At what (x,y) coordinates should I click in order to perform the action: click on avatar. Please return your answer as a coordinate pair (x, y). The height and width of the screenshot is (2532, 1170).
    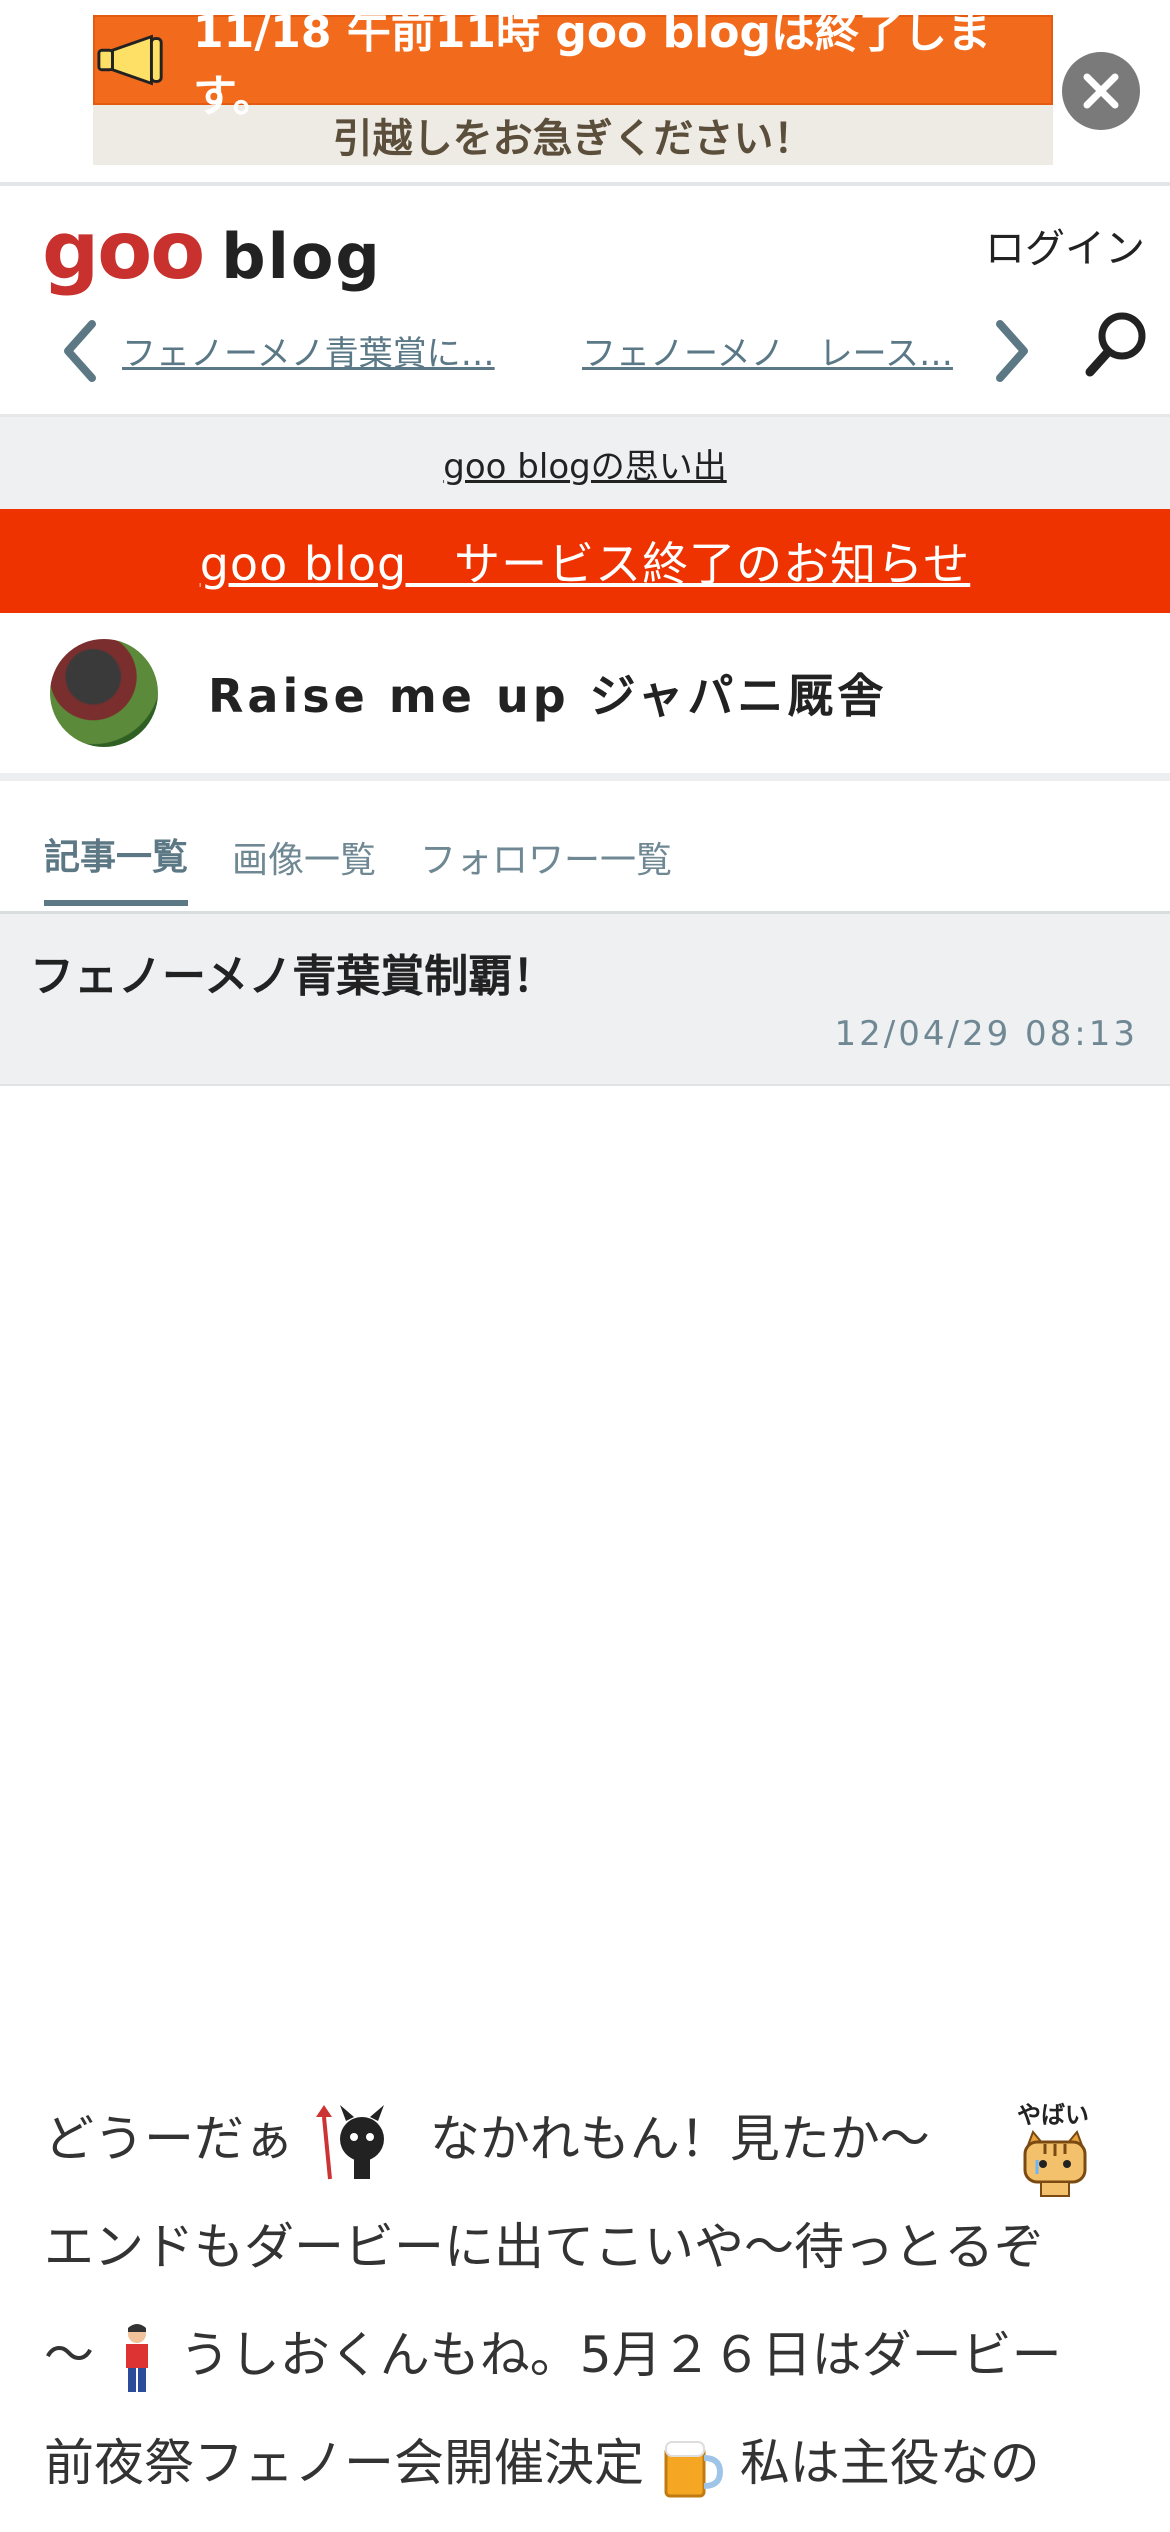
    Looking at the image, I should click on (104, 693).